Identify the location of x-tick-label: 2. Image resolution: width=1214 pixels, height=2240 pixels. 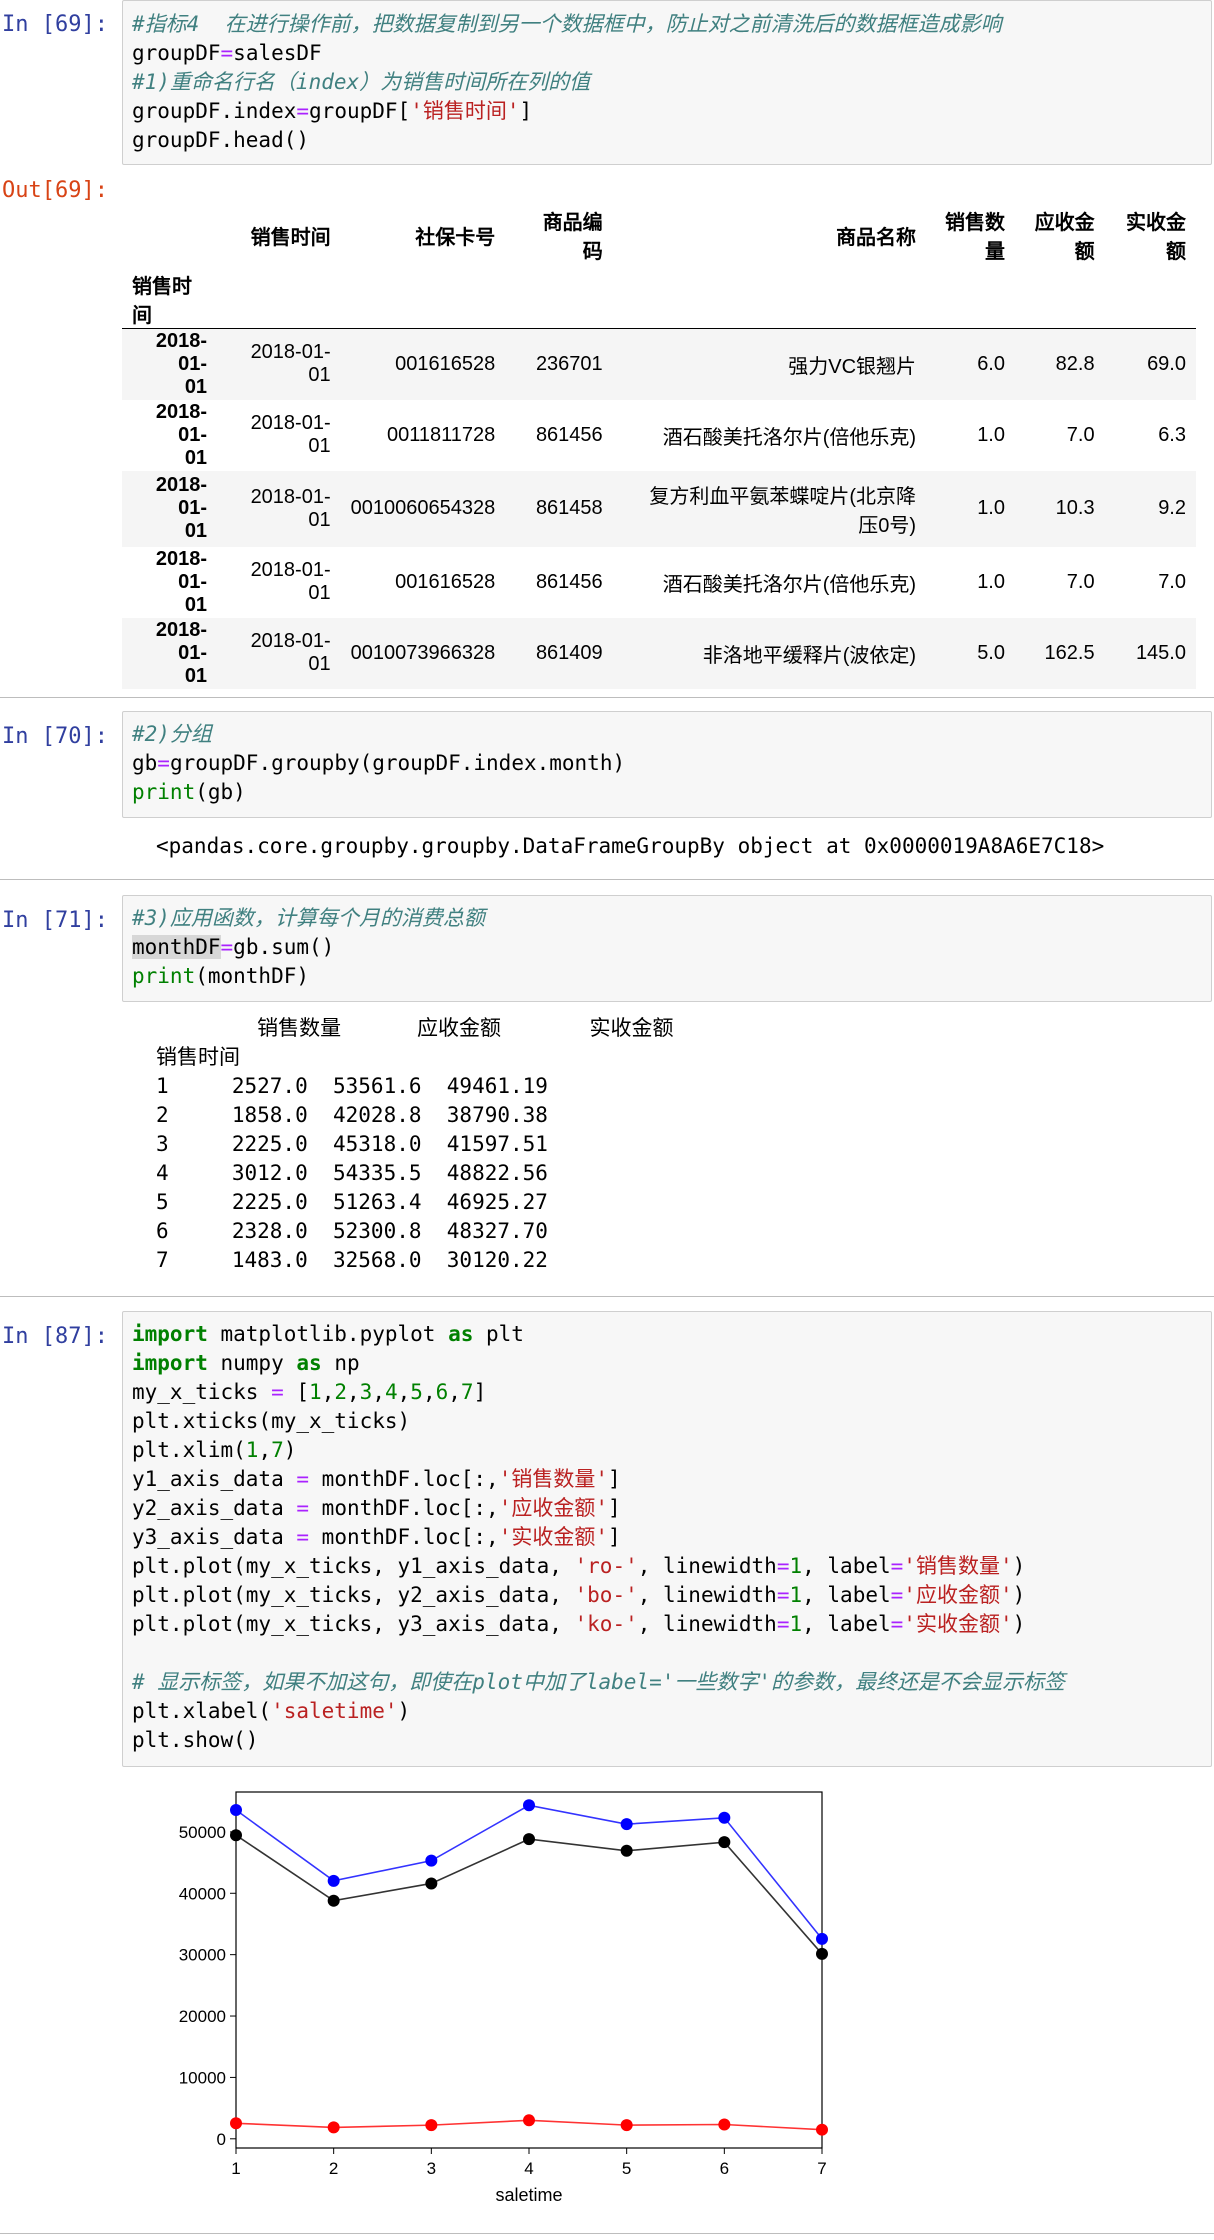
(333, 2168).